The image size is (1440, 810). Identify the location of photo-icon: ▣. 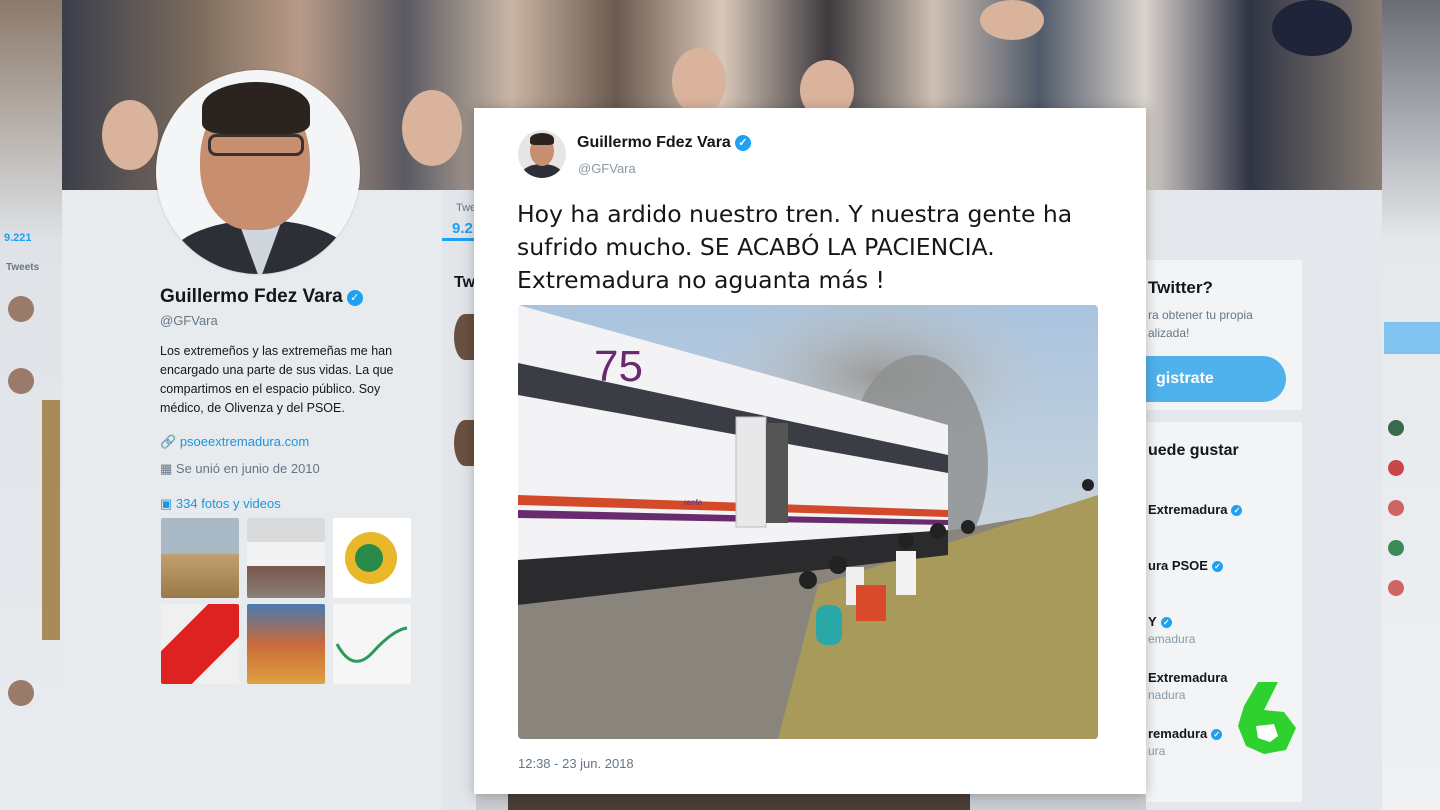
(166, 503).